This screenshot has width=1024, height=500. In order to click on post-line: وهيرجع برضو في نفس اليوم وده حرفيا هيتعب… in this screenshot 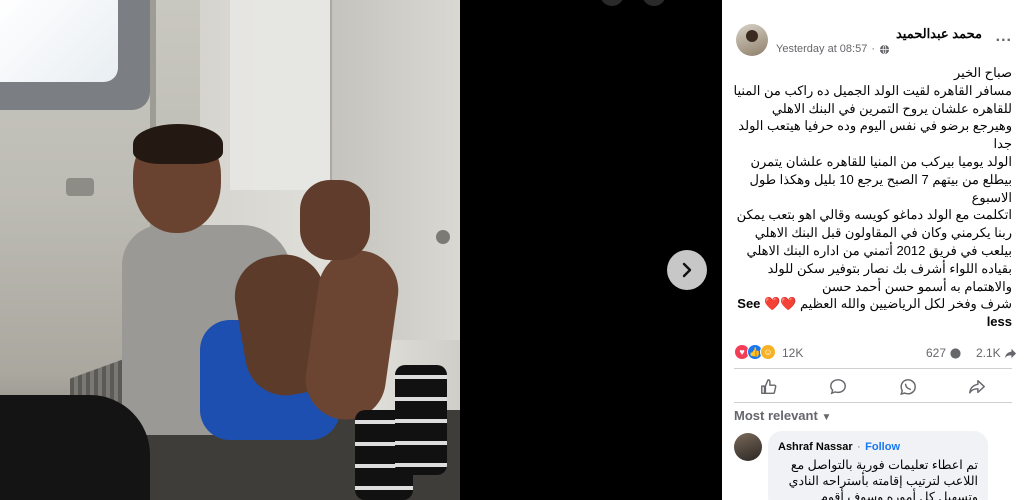, I will do `click(875, 135)`.